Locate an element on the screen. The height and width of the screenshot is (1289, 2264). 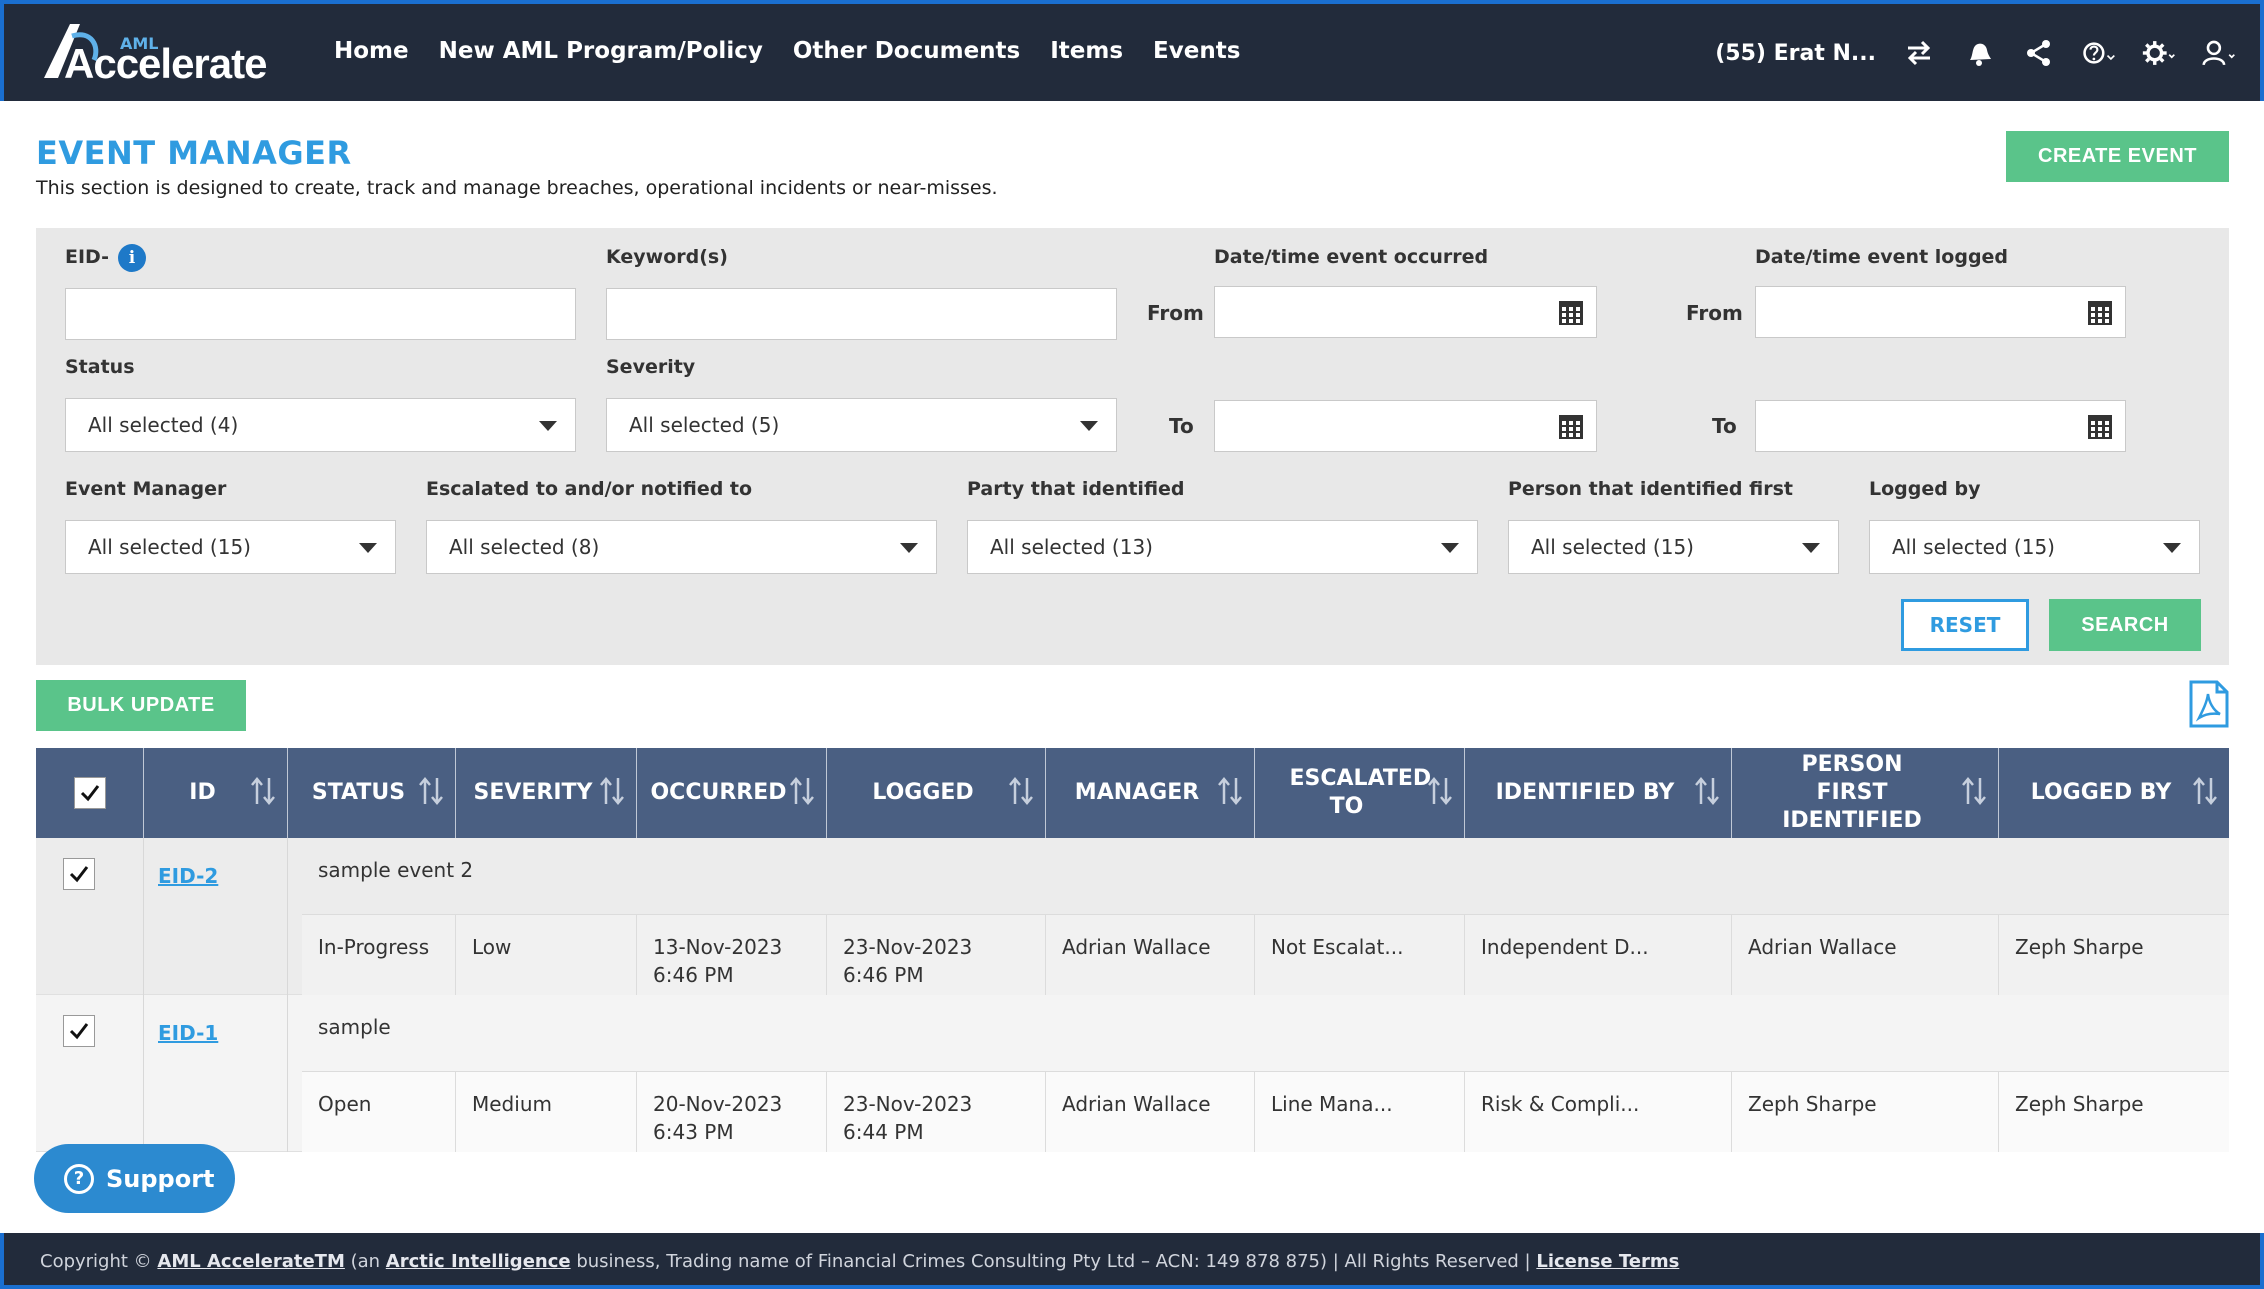
keywords-input is located at coordinates (861, 314).